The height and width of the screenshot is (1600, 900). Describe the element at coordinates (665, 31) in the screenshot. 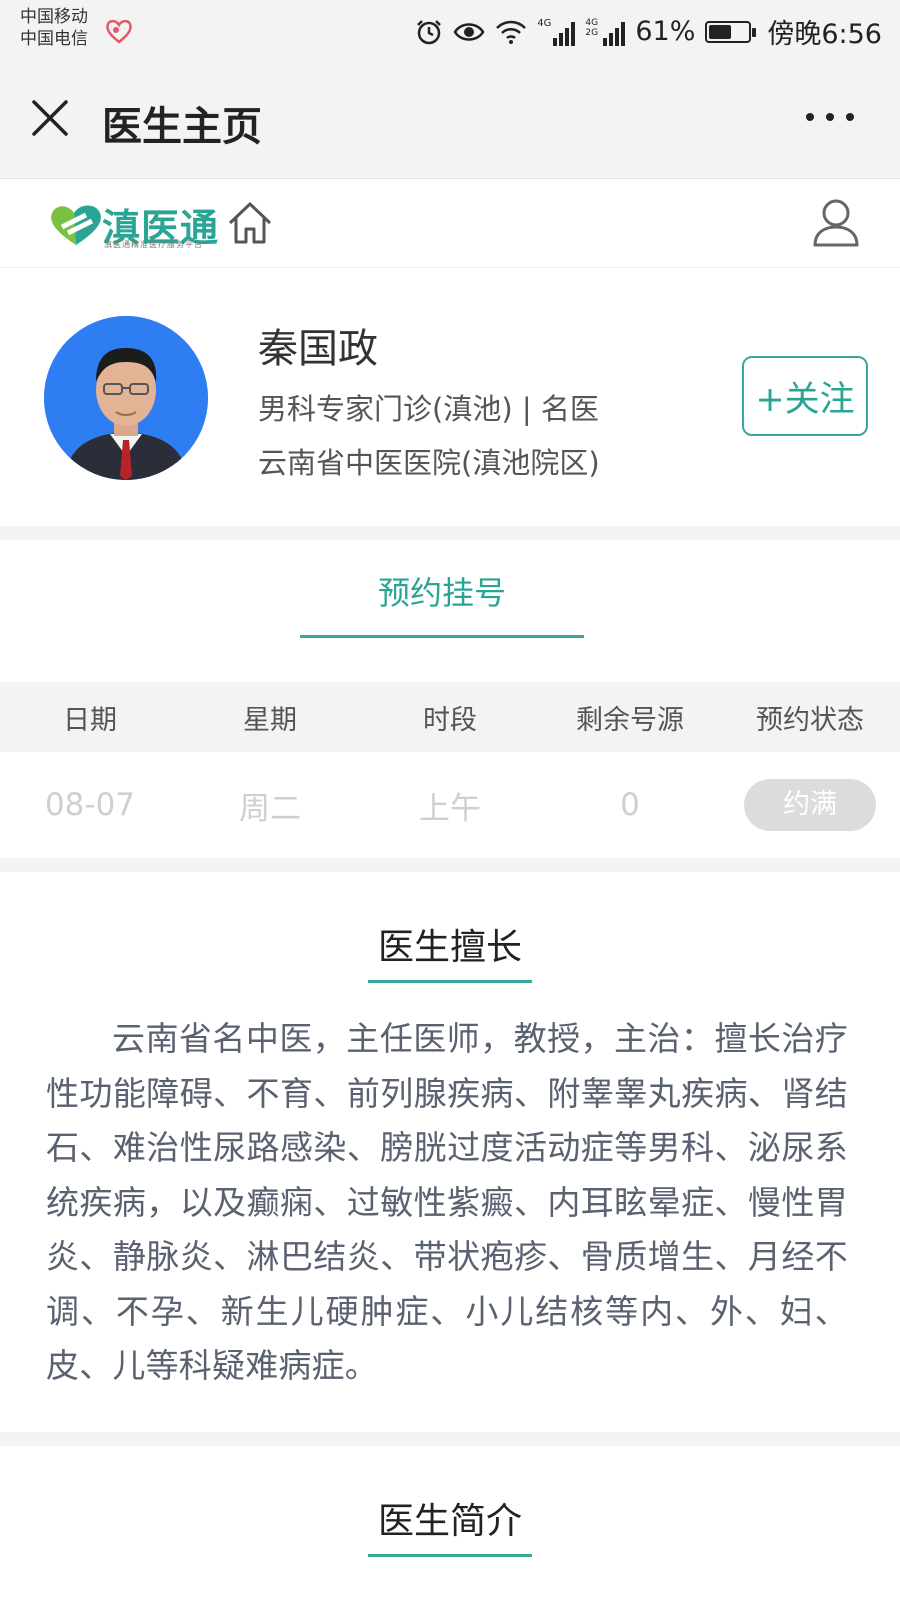

I see `battery-percent: 61%` at that location.